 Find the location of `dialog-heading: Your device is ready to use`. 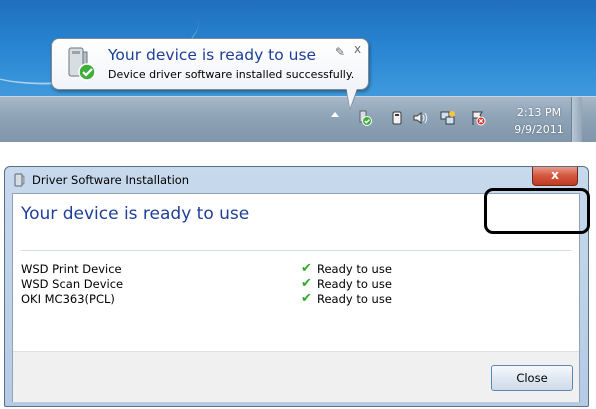

dialog-heading: Your device is ready to use is located at coordinates (135, 214).